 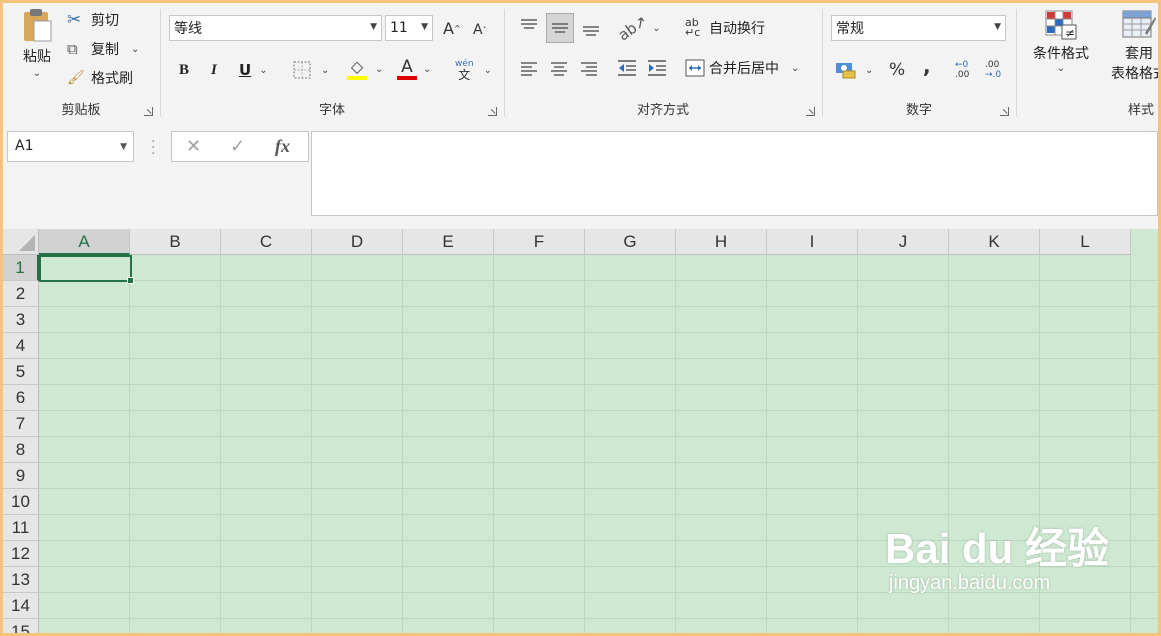 I want to click on bold-button: B, so click(x=184, y=70).